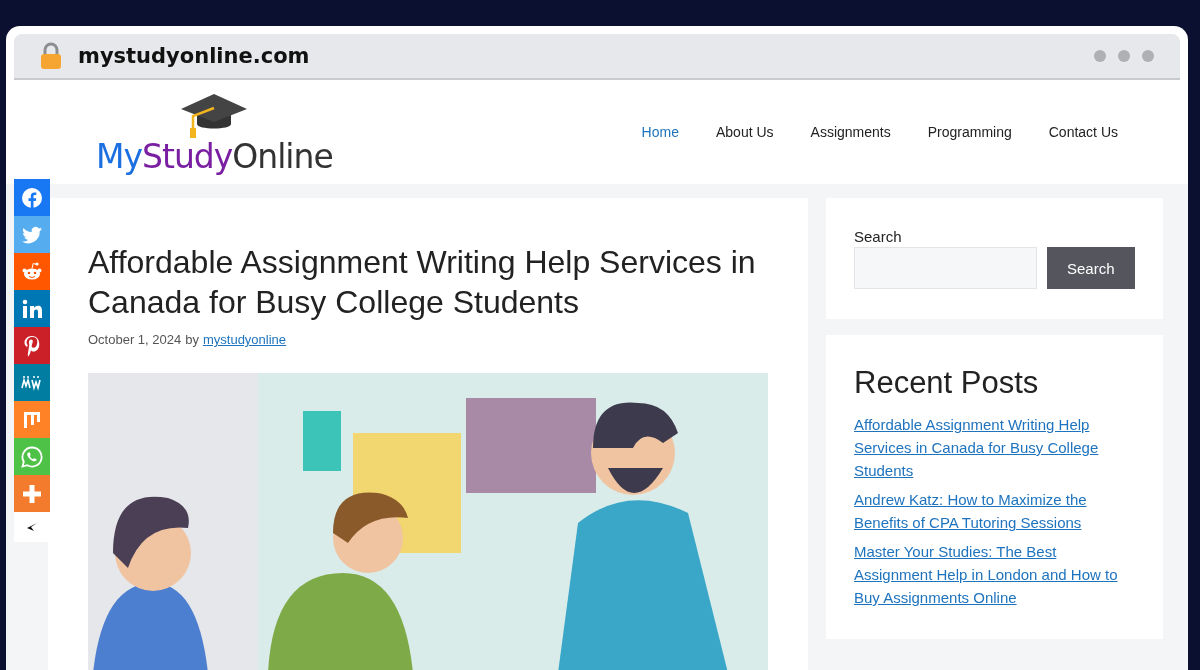 This screenshot has height=670, width=1200. Describe the element at coordinates (51, 56) in the screenshot. I see `lock-icon` at that location.